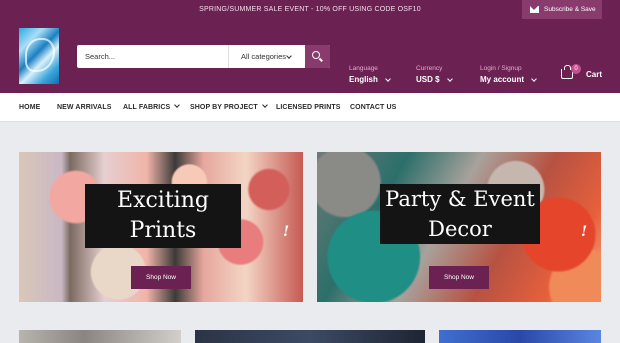 Image resolution: width=620 pixels, height=343 pixels. I want to click on language-selector: Language English, so click(370, 74).